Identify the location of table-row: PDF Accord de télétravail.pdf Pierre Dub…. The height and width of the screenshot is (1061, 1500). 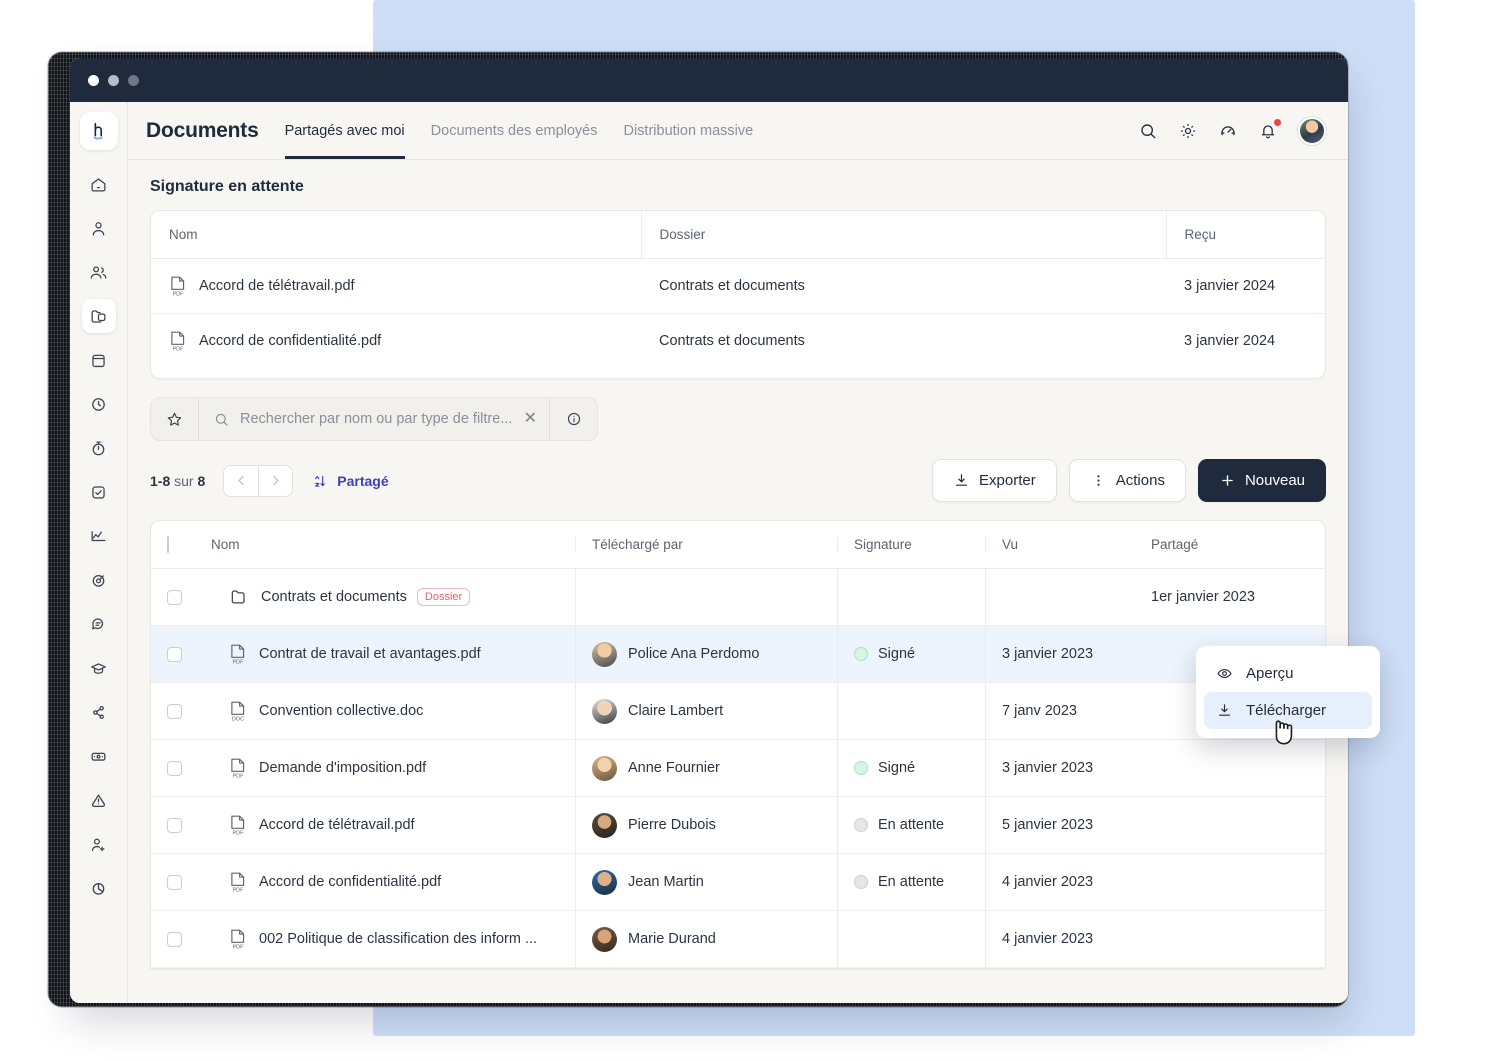
(738, 825).